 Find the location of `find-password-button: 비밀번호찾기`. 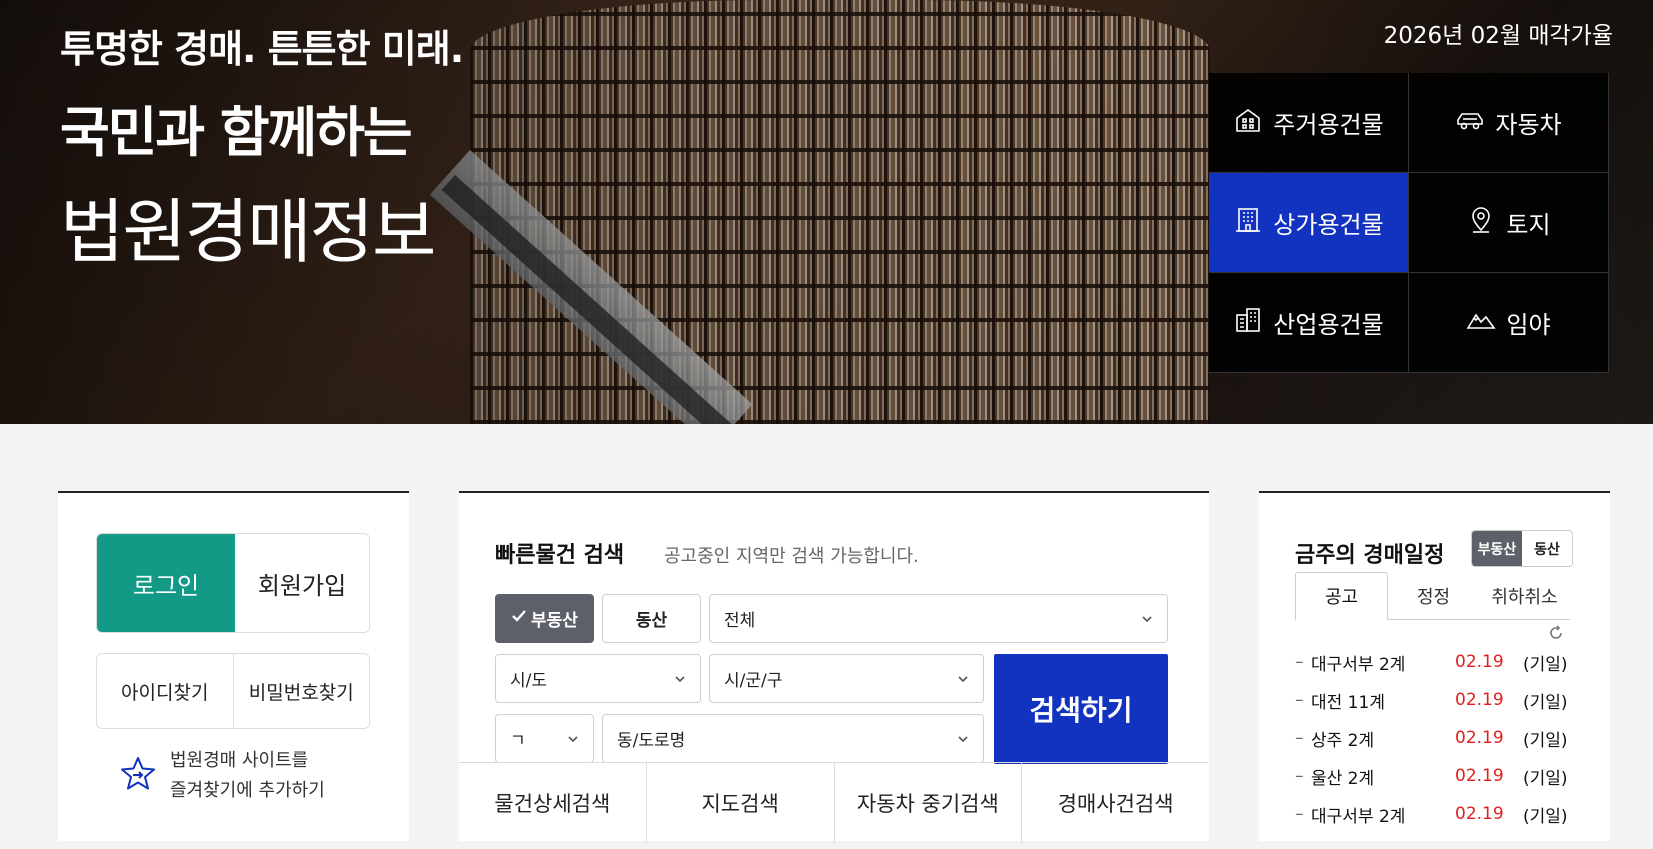

find-password-button: 비밀번호찾기 is located at coordinates (301, 691).